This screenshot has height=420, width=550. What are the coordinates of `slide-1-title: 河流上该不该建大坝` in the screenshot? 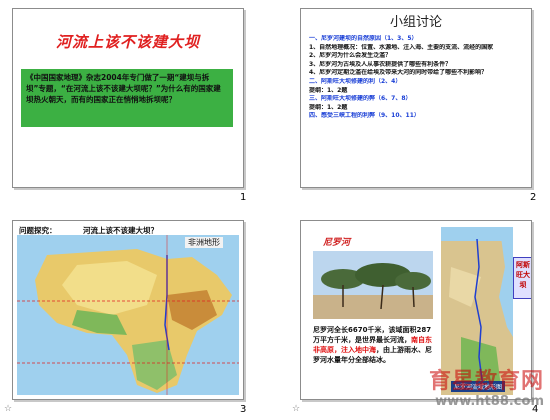 It's located at (127, 42).